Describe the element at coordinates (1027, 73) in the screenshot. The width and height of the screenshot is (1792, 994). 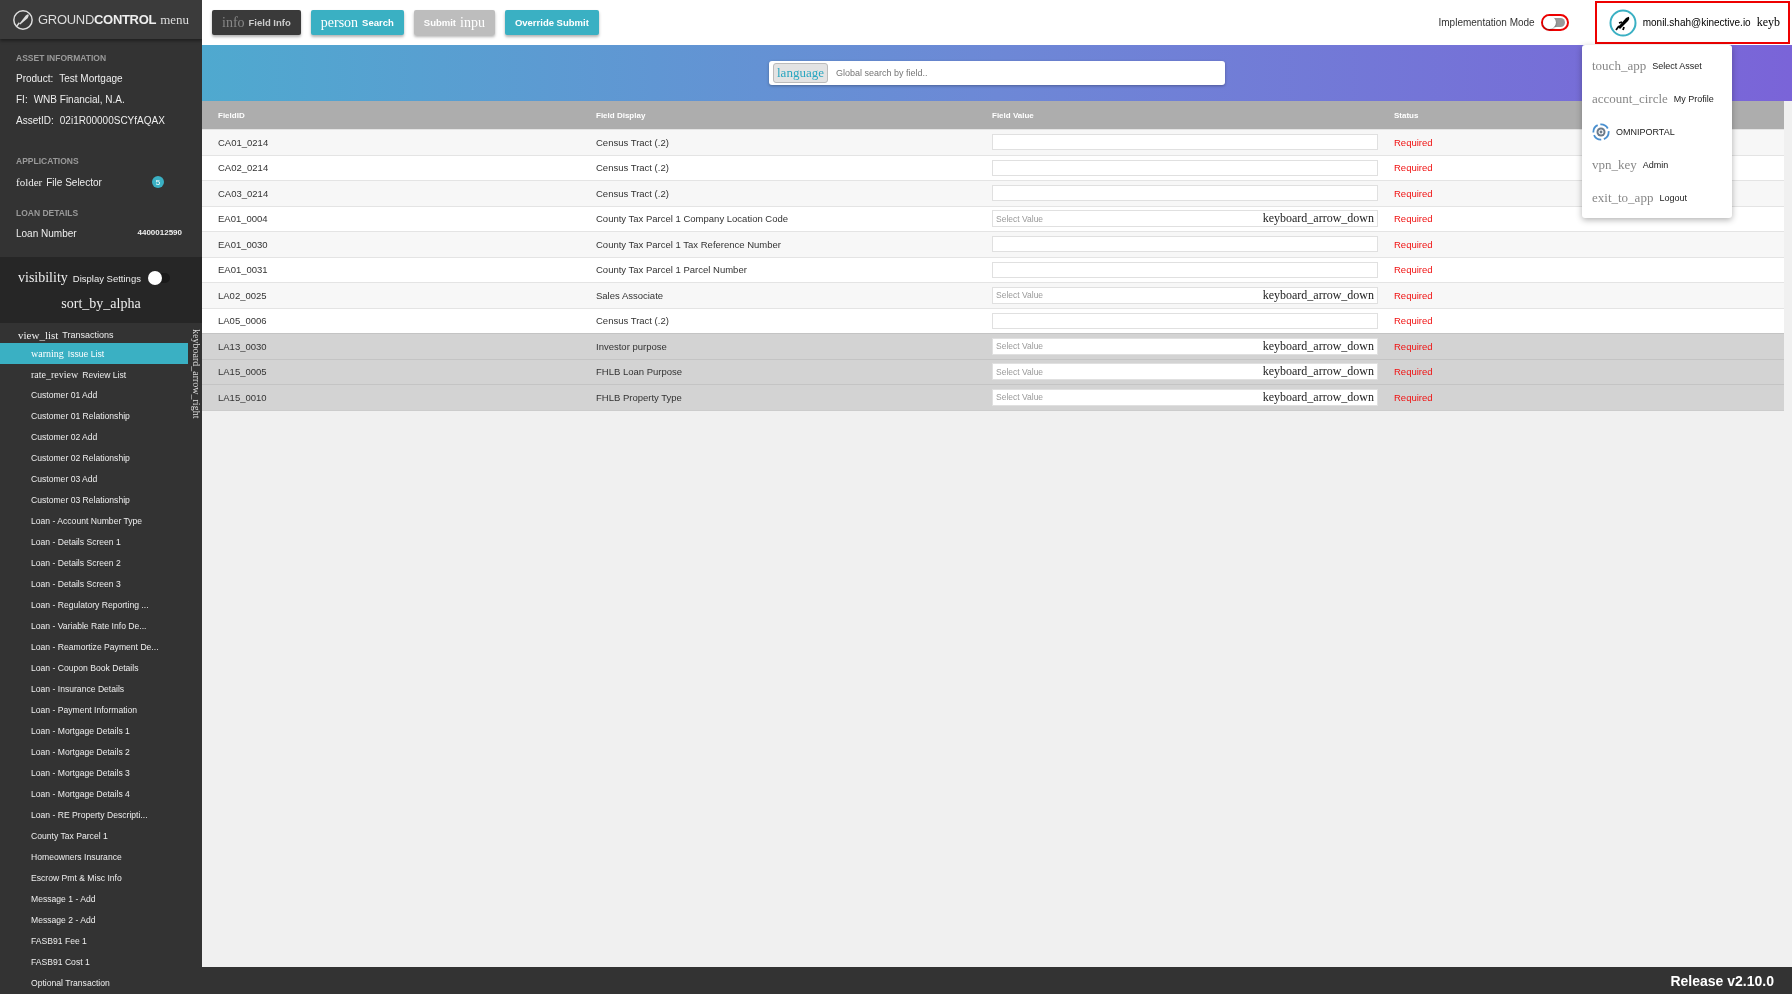
I see `search-input: Global search by field..` at that location.